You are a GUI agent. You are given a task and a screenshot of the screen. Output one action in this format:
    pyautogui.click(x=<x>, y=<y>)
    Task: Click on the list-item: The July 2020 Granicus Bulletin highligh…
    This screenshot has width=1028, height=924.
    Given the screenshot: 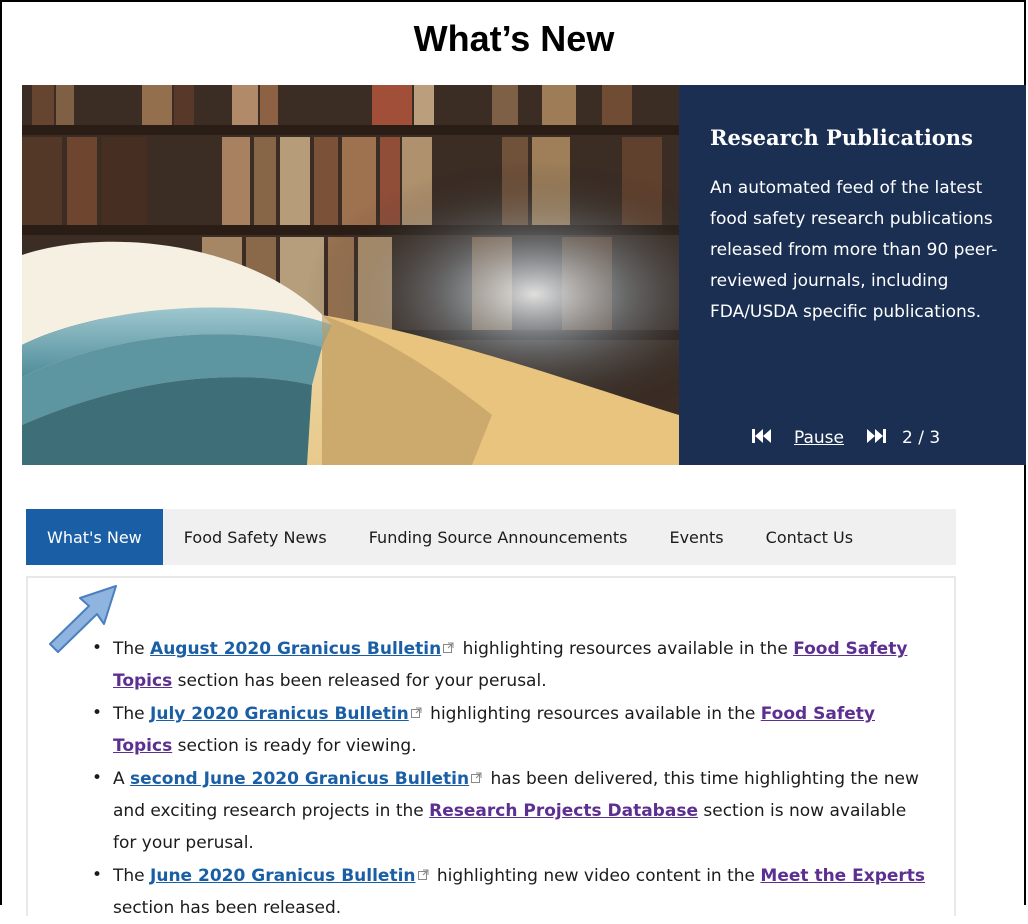 What is the action you would take?
    pyautogui.click(x=512, y=729)
    